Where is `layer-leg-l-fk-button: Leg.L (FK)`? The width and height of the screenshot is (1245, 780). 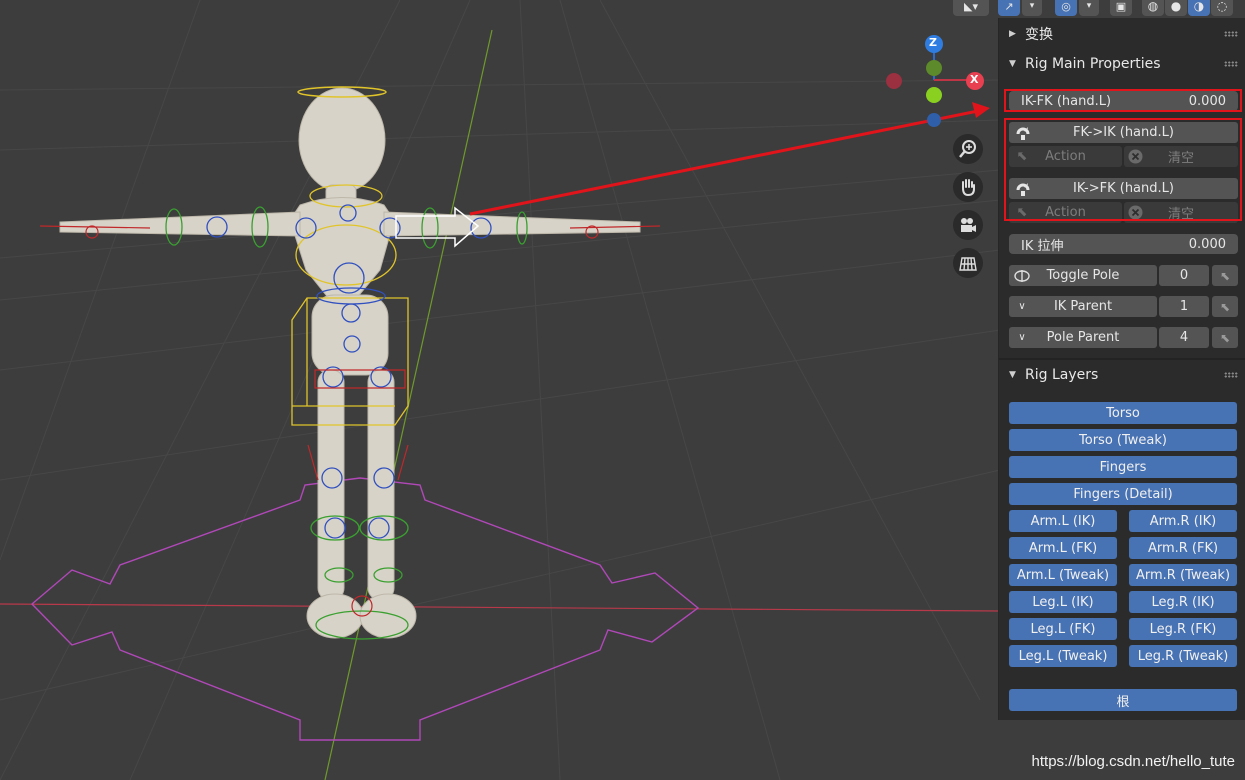 layer-leg-l-fk-button: Leg.L (FK) is located at coordinates (1063, 629).